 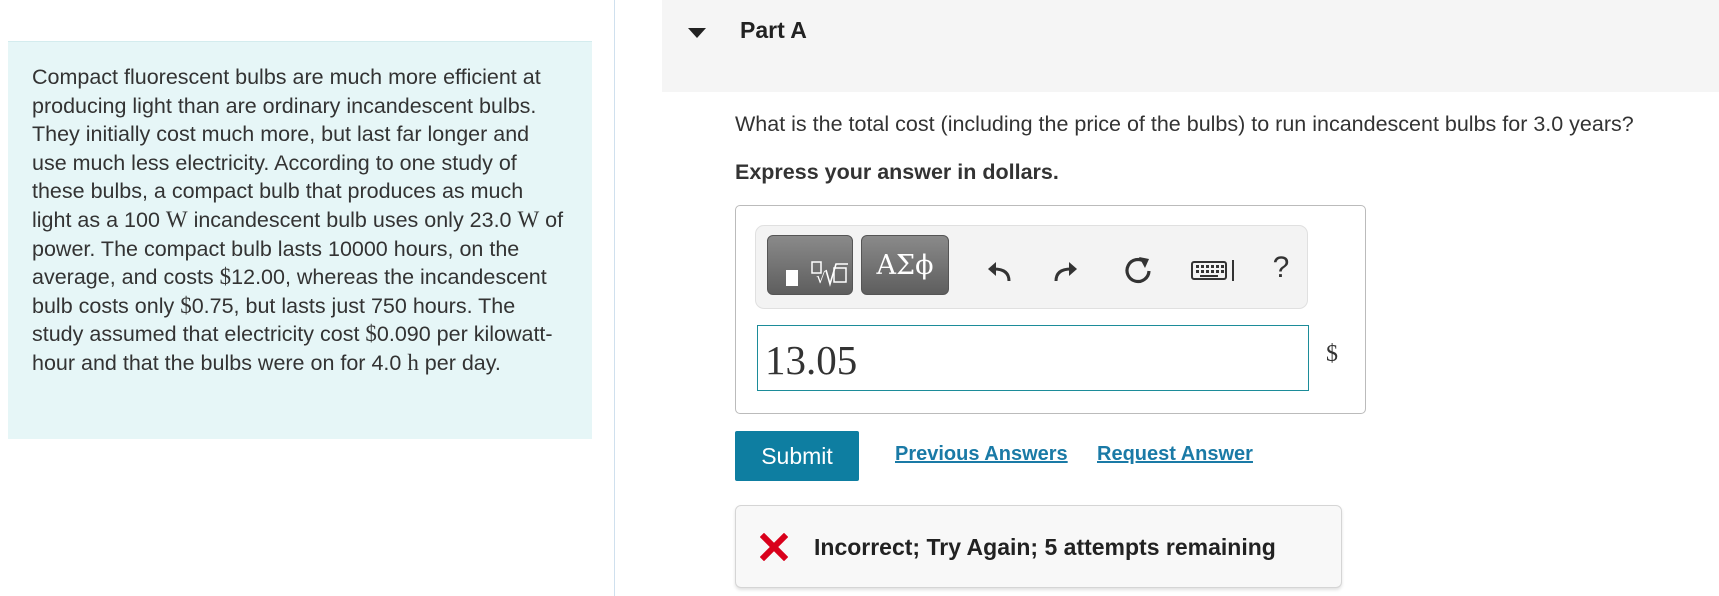 What do you see at coordinates (1190, 46) in the screenshot?
I see `part-header: Part A` at bounding box center [1190, 46].